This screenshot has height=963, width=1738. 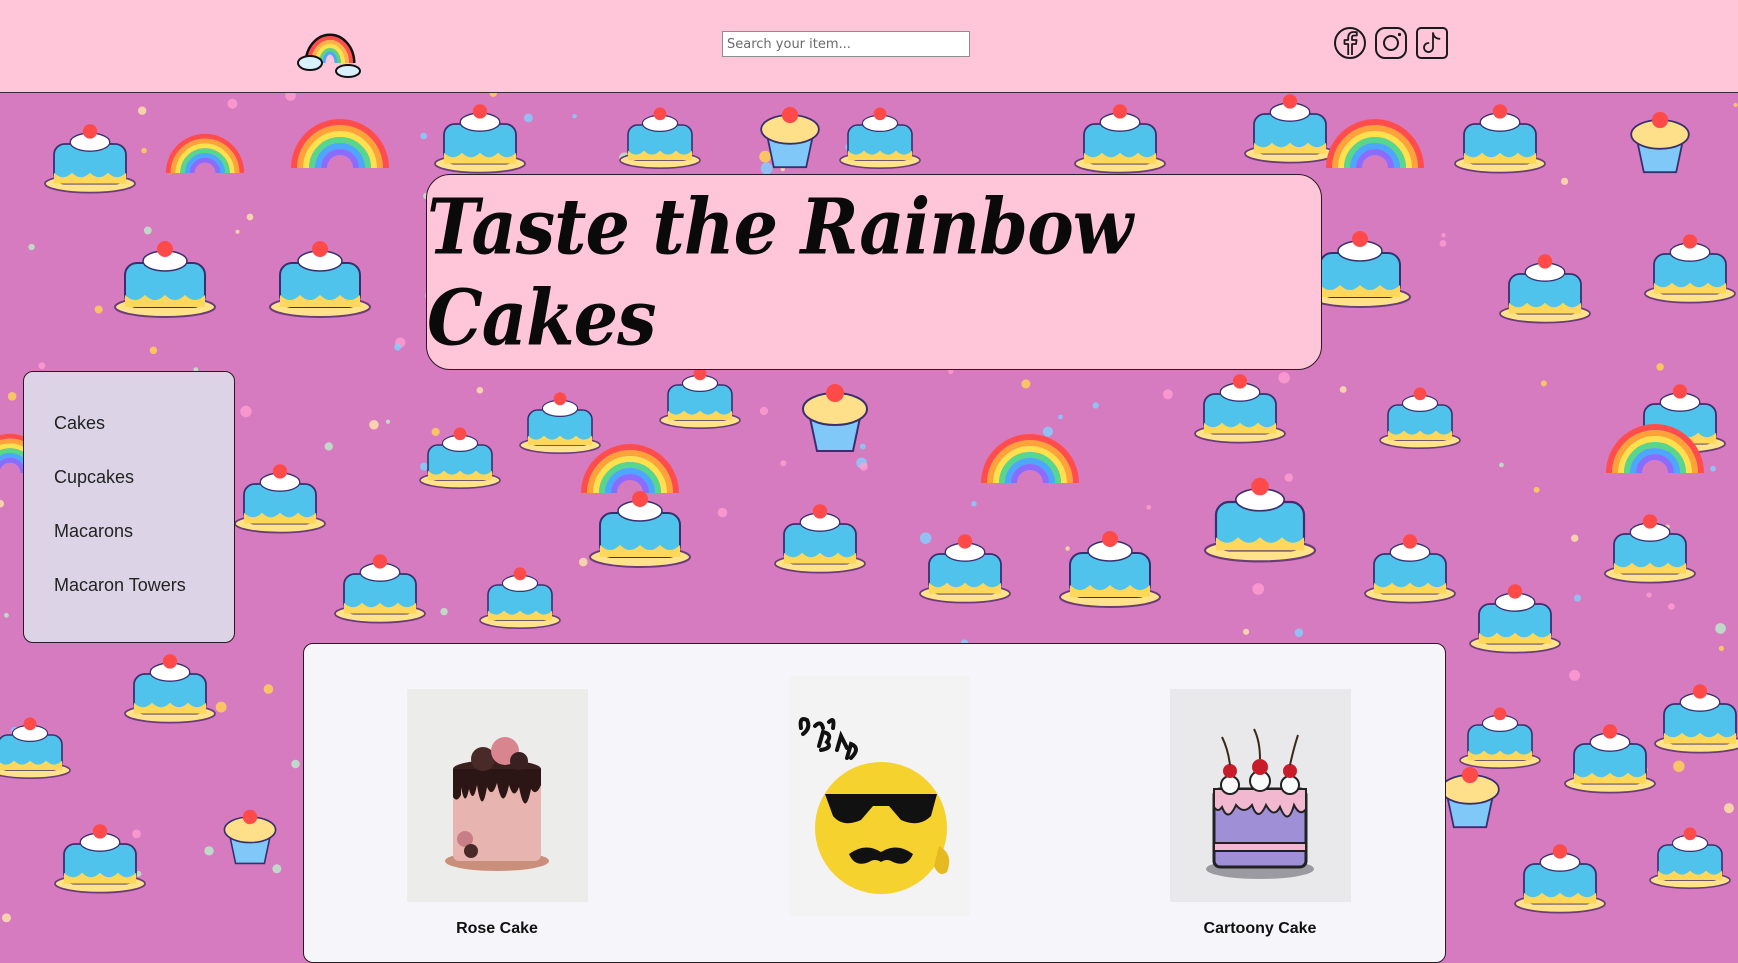 I want to click on sidebar-item-macaron-towers: Macaron Towers, so click(x=144, y=603).